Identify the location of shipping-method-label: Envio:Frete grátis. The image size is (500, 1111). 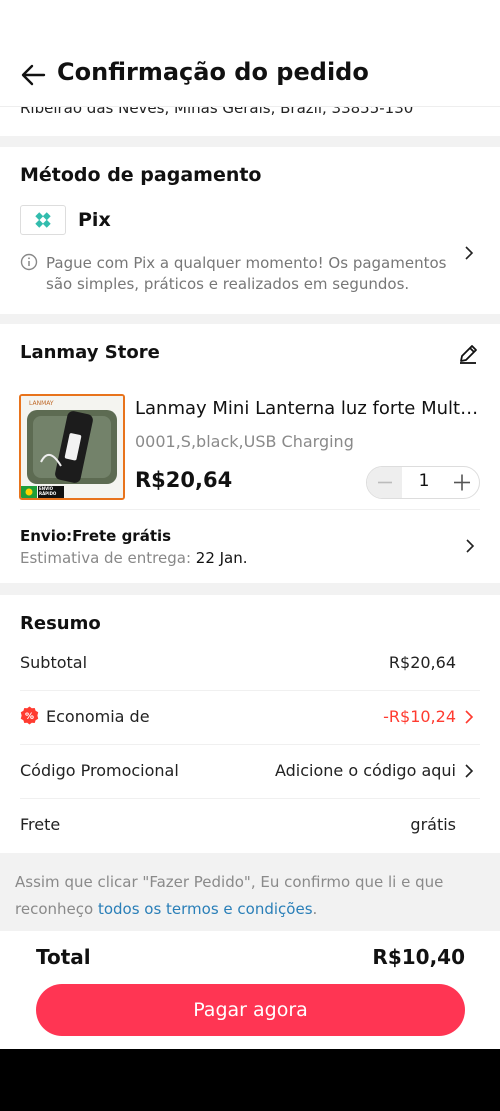
(95, 536).